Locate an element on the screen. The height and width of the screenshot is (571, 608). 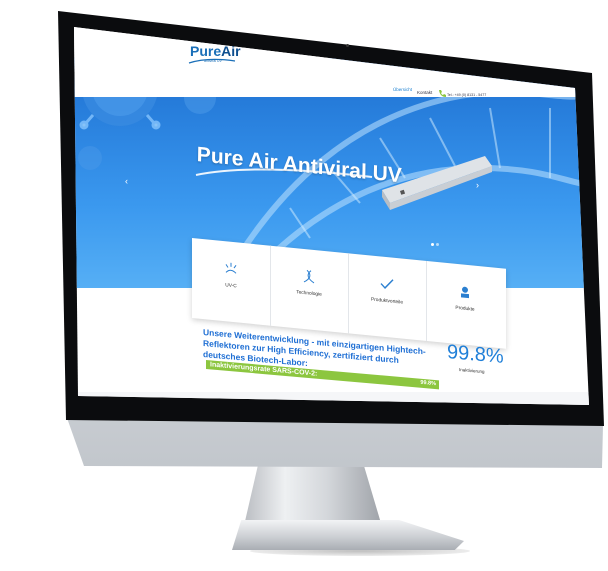
feature-label: Produktvorteile is located at coordinates (387, 301).